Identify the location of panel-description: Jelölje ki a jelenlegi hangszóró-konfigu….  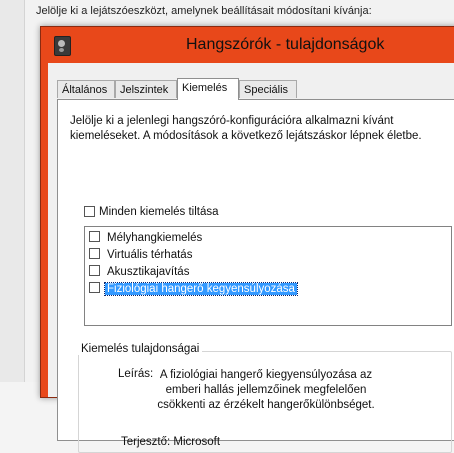
(246, 128).